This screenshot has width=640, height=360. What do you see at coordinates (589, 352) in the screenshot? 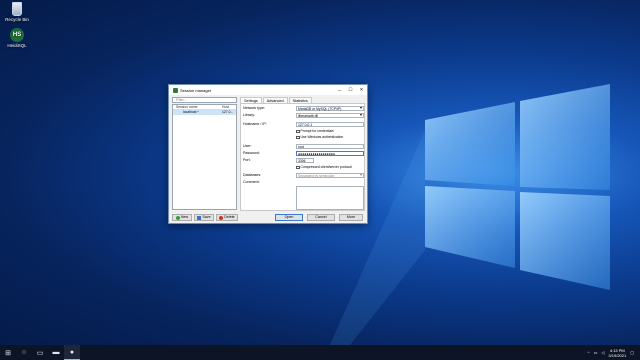
I see `chevron-up-icon: ^` at bounding box center [589, 352].